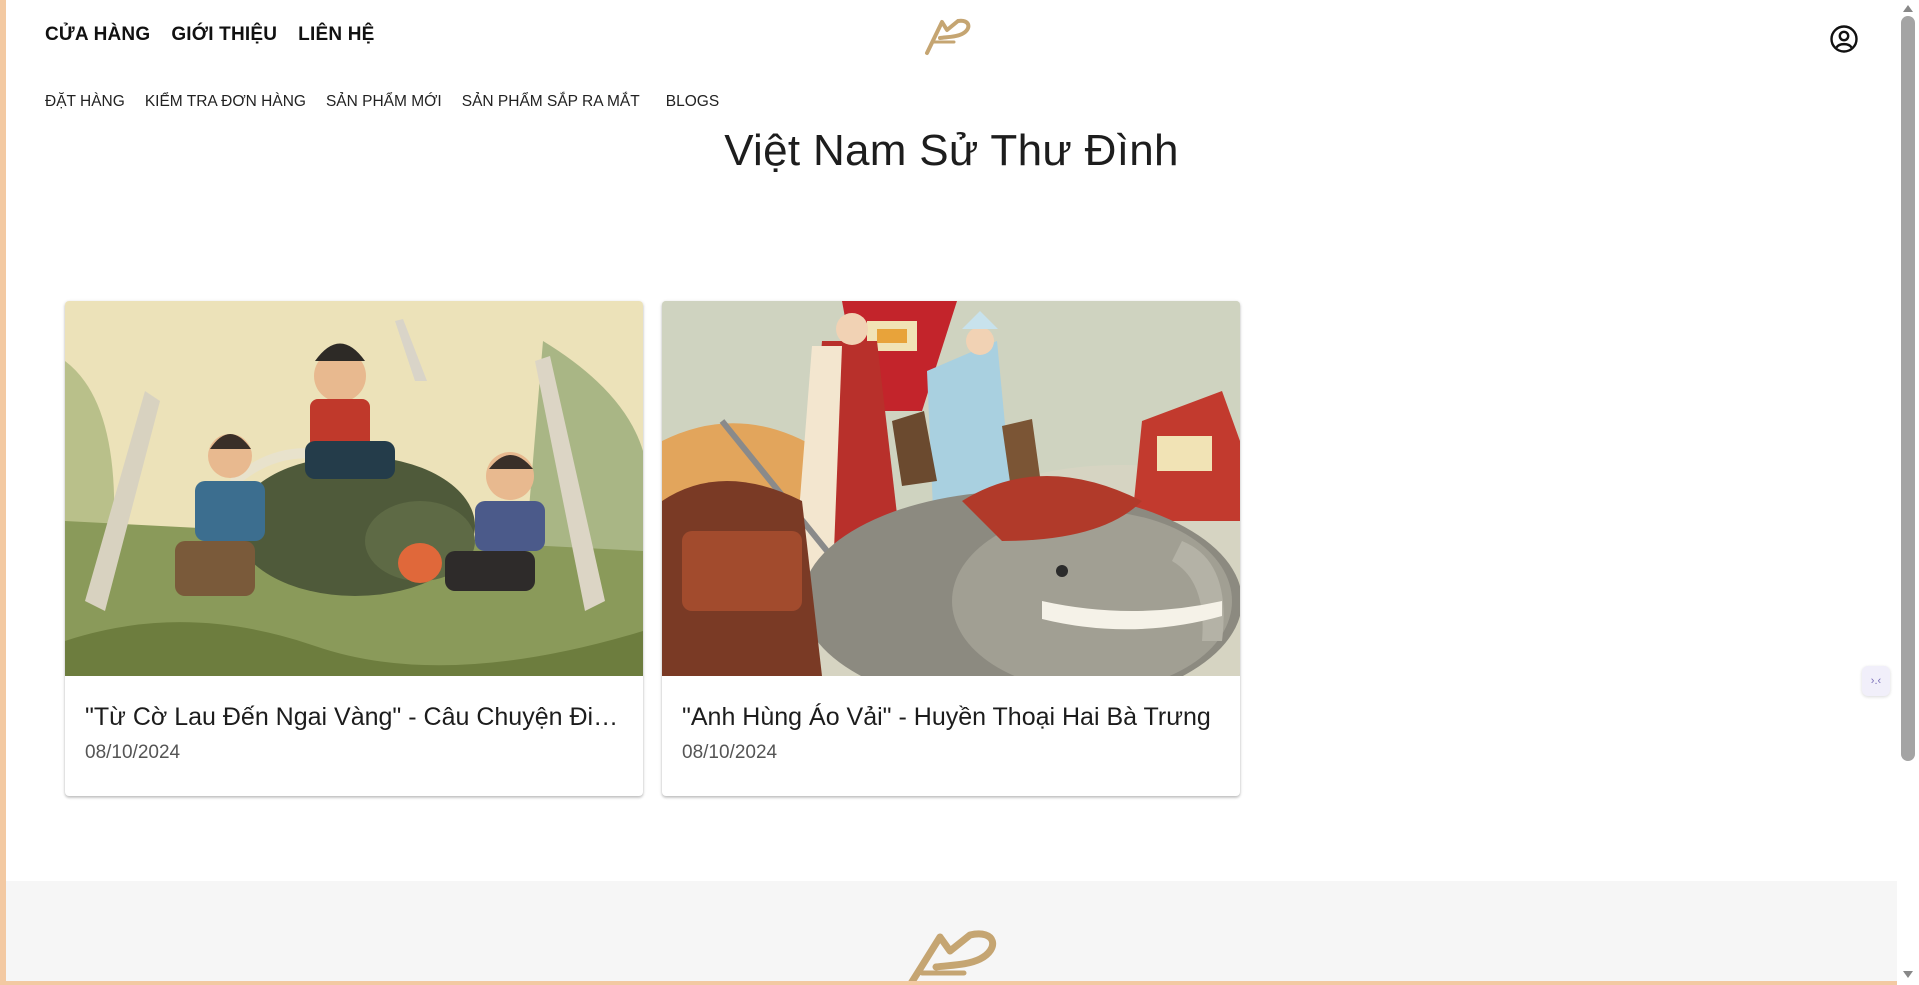 Image resolution: width=1919 pixels, height=985 pixels. What do you see at coordinates (1908, 974) in the screenshot?
I see `scroll-down-arrow-icon` at bounding box center [1908, 974].